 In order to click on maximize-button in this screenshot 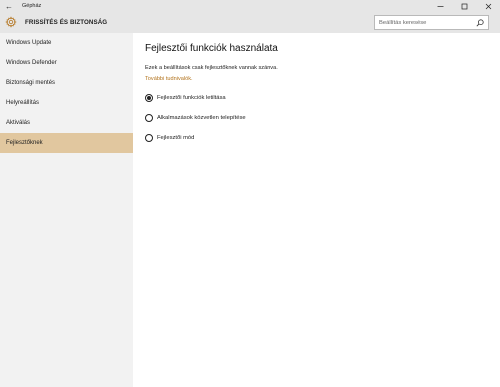, I will do `click(464, 6)`.